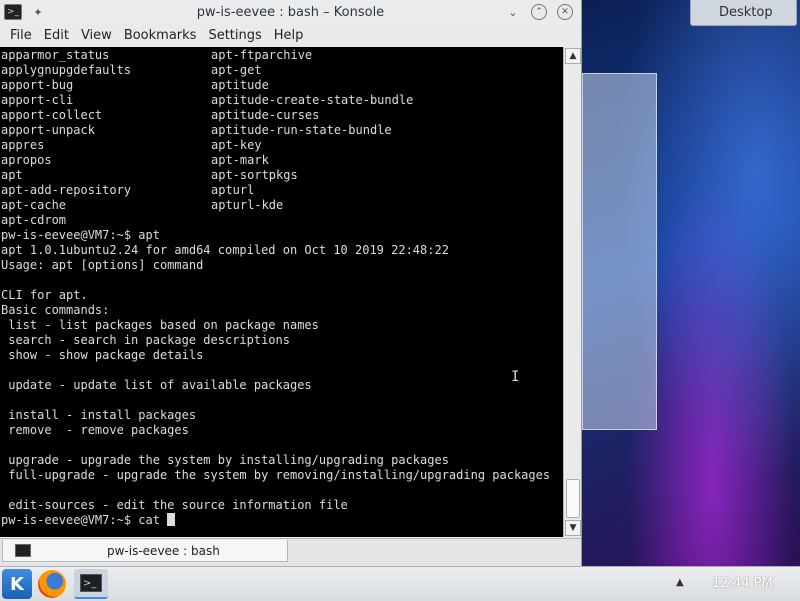 The image size is (800, 601). What do you see at coordinates (26, 160) in the screenshot?
I see `completion-item: apropos` at bounding box center [26, 160].